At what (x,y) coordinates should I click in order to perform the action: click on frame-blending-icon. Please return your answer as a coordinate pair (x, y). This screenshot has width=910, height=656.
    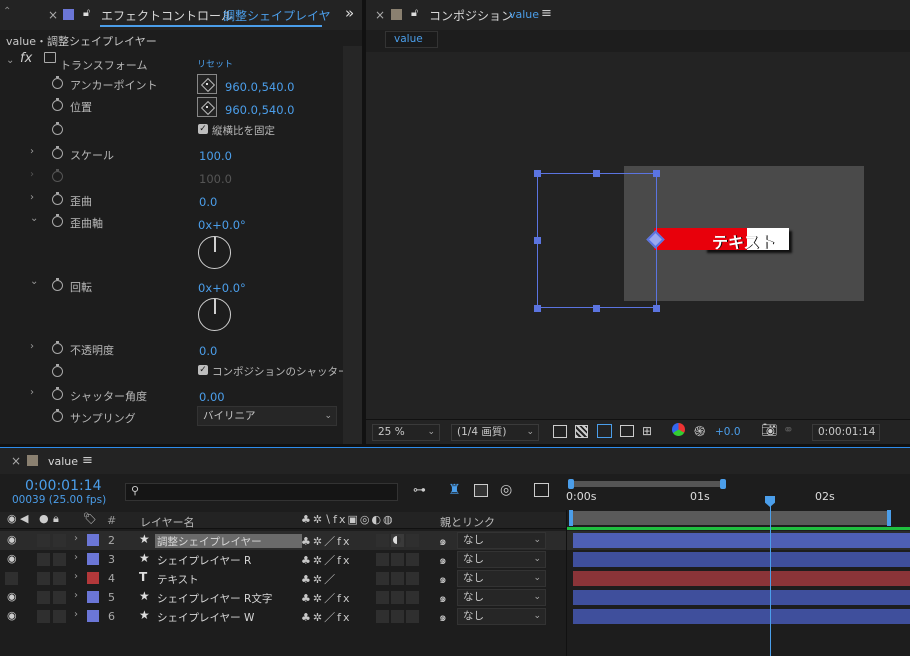
    Looking at the image, I should click on (481, 490).